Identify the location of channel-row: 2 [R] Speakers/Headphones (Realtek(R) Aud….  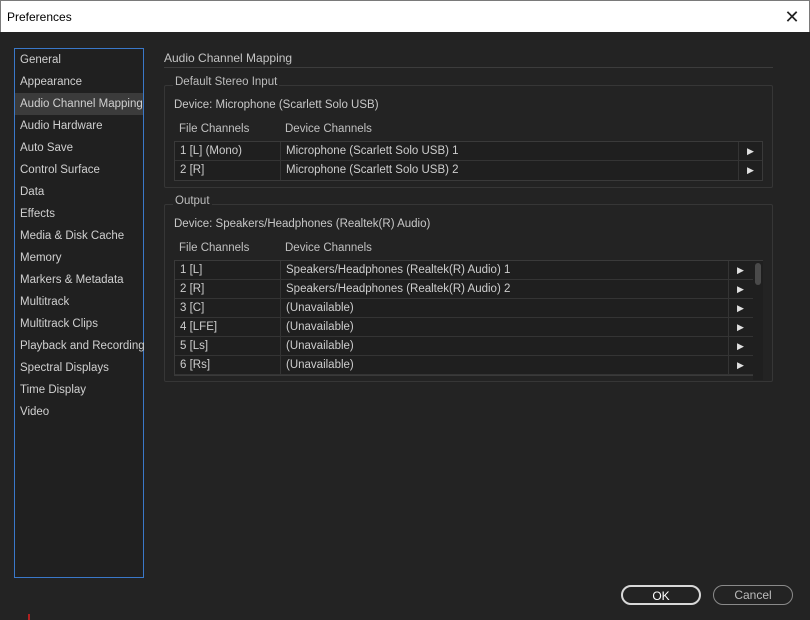
(468, 289).